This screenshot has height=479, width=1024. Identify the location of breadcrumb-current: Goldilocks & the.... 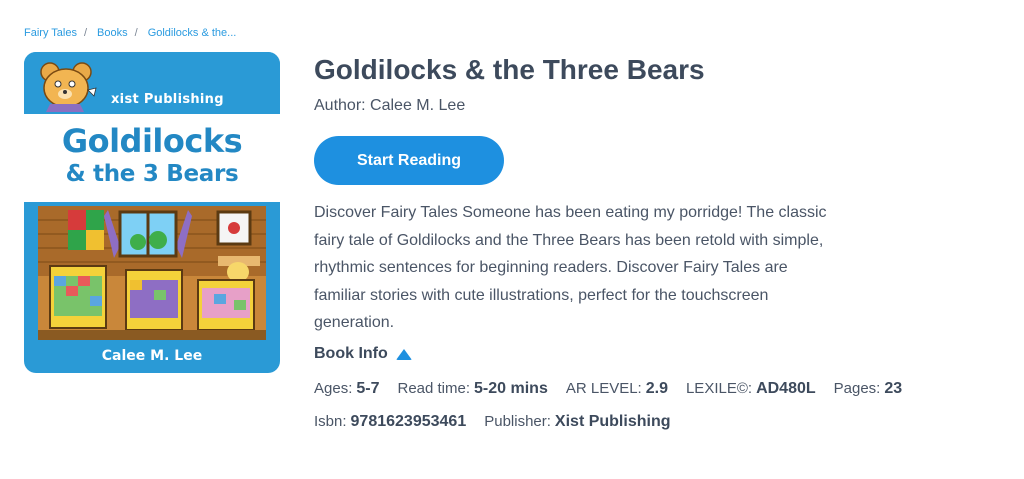
(192, 33).